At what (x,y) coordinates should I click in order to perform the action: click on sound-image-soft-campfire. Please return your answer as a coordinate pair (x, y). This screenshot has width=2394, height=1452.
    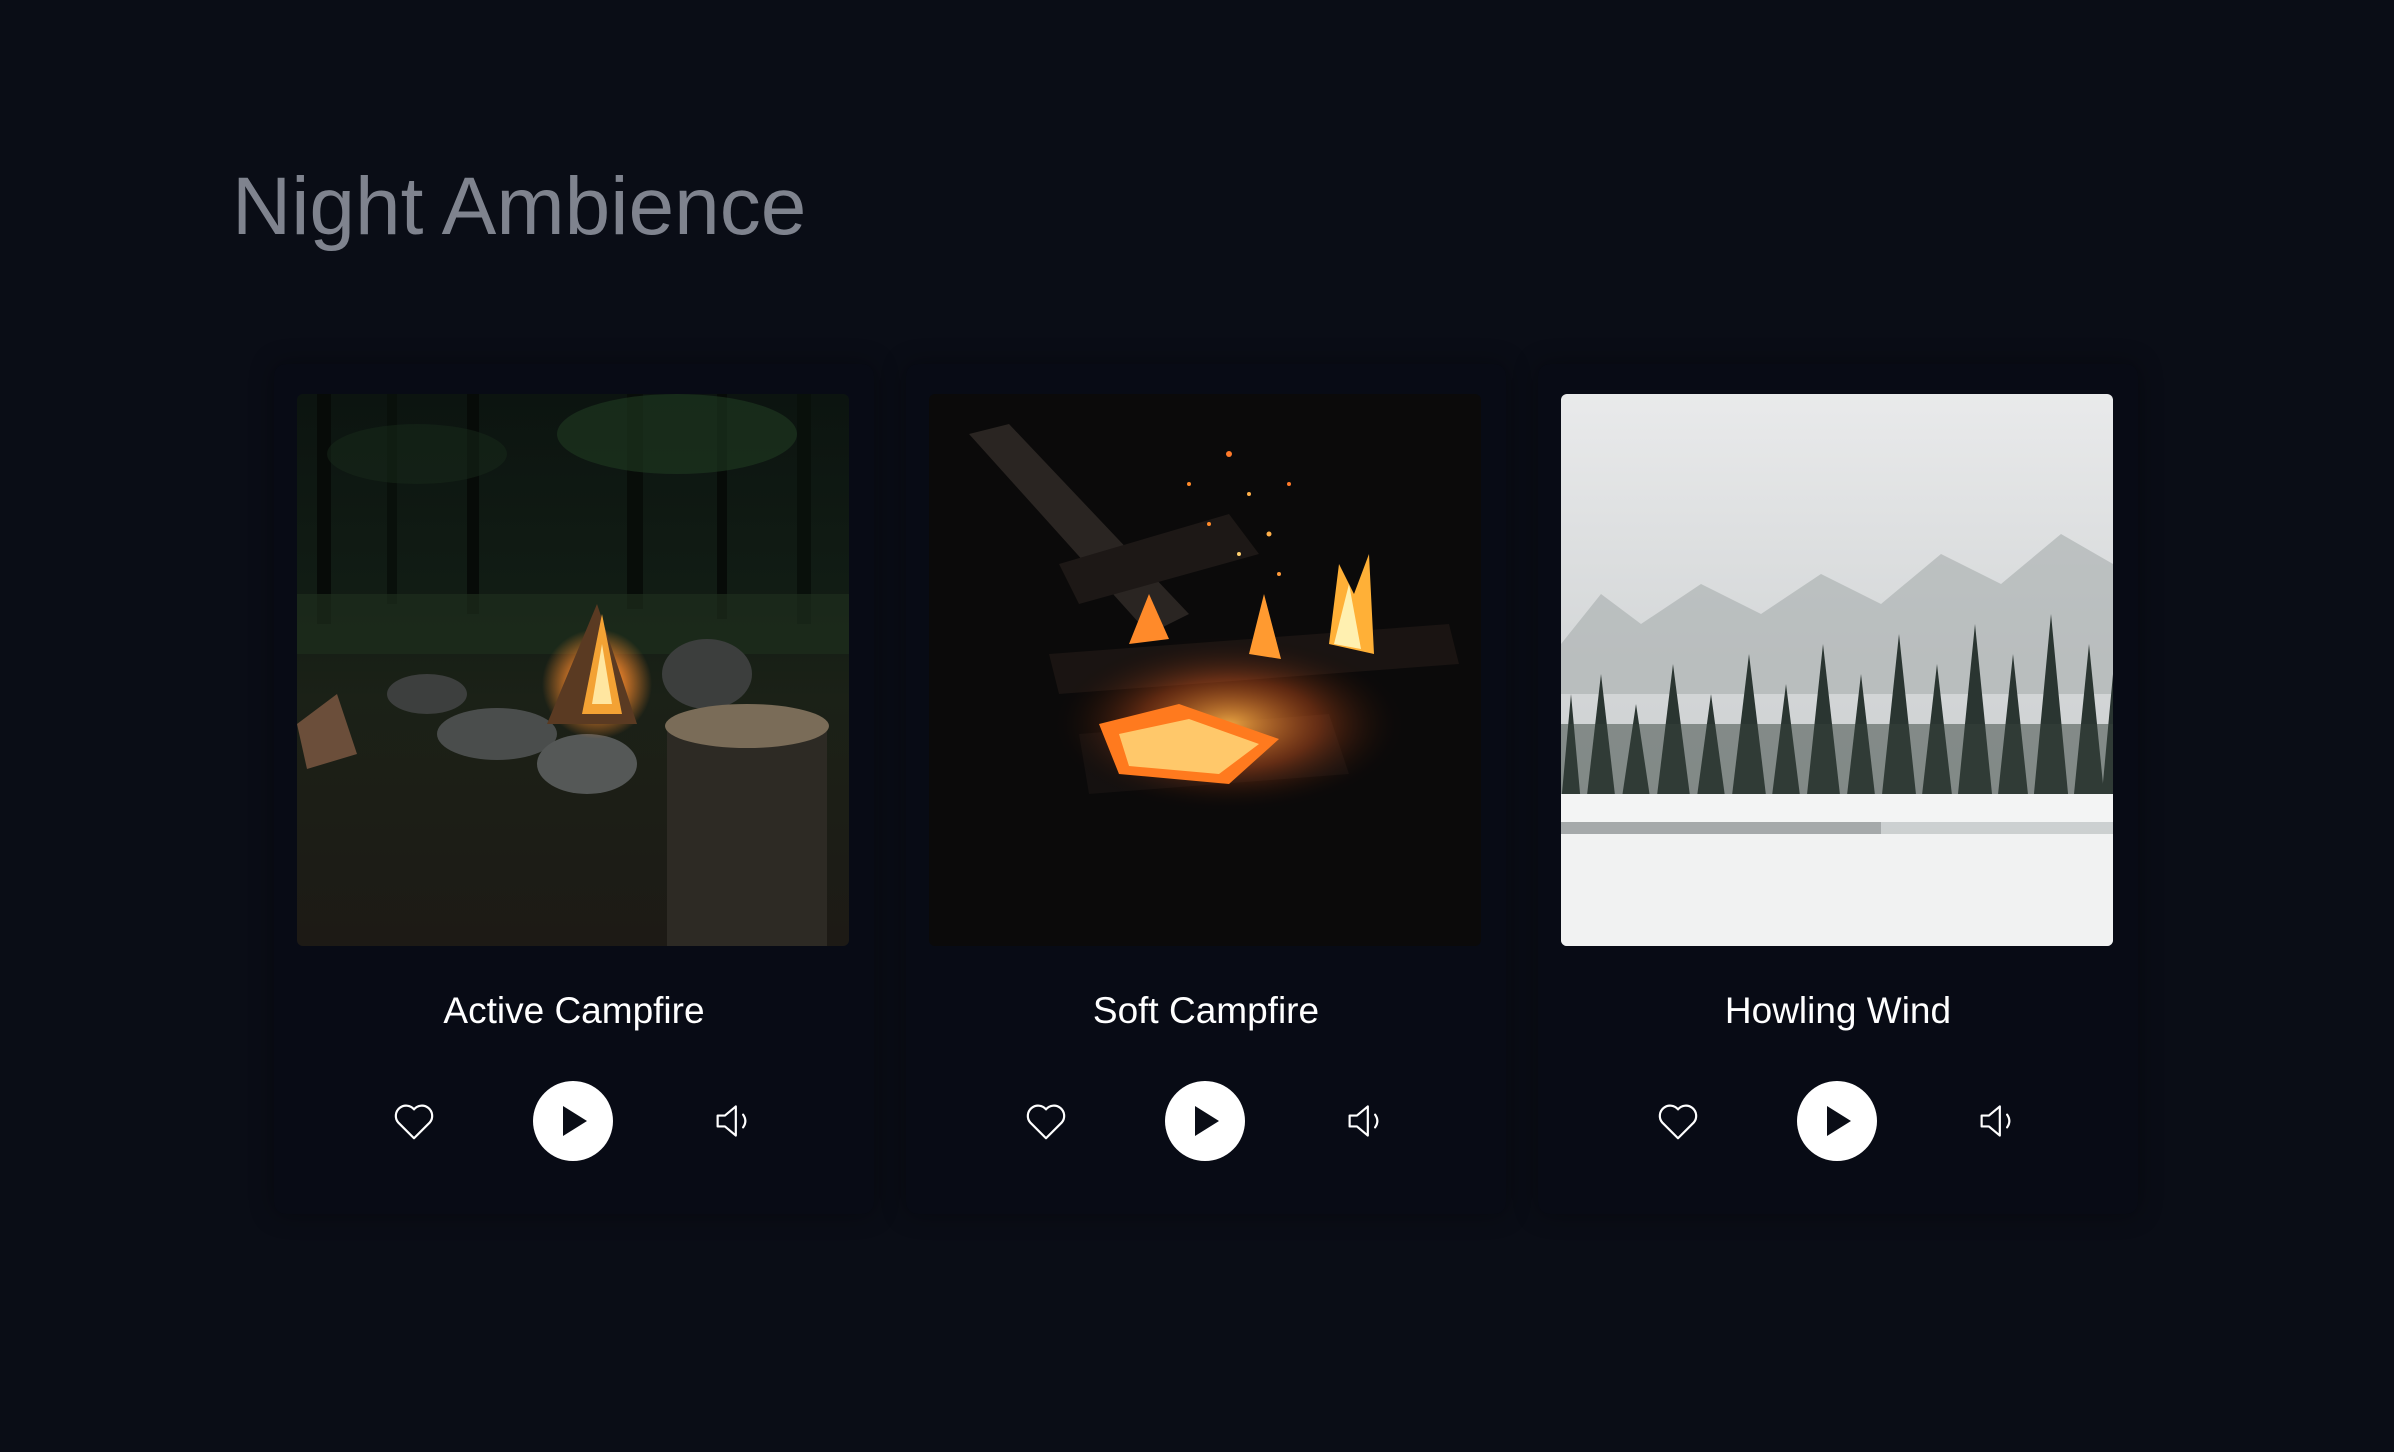
    Looking at the image, I should click on (1205, 670).